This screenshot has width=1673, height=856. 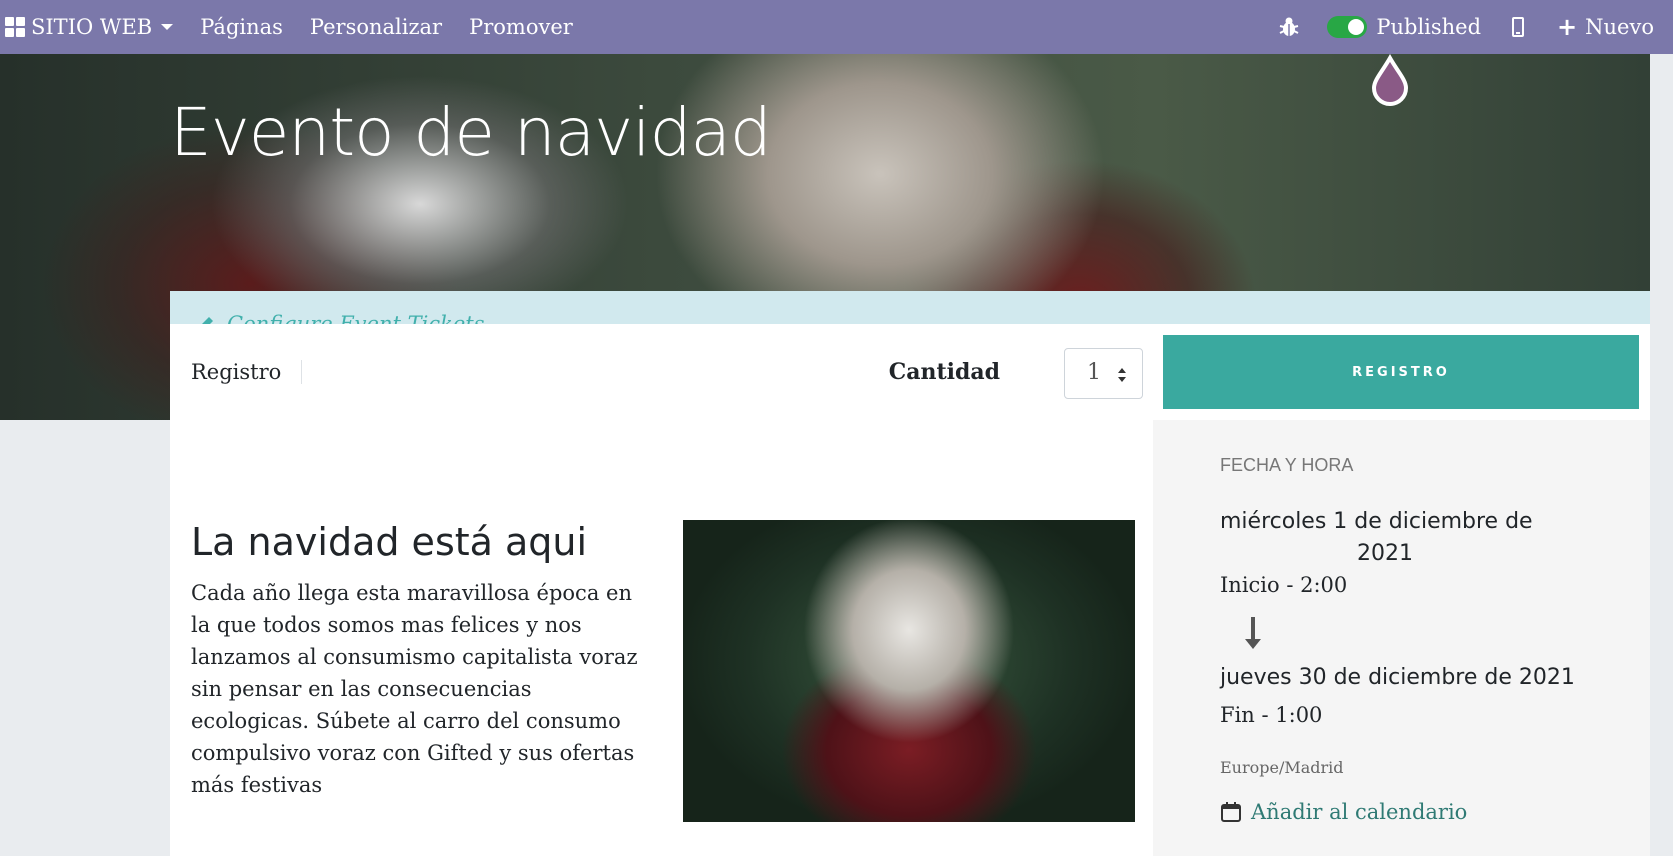 I want to click on schedule-label: FECHA Y HORA, so click(x=1287, y=465).